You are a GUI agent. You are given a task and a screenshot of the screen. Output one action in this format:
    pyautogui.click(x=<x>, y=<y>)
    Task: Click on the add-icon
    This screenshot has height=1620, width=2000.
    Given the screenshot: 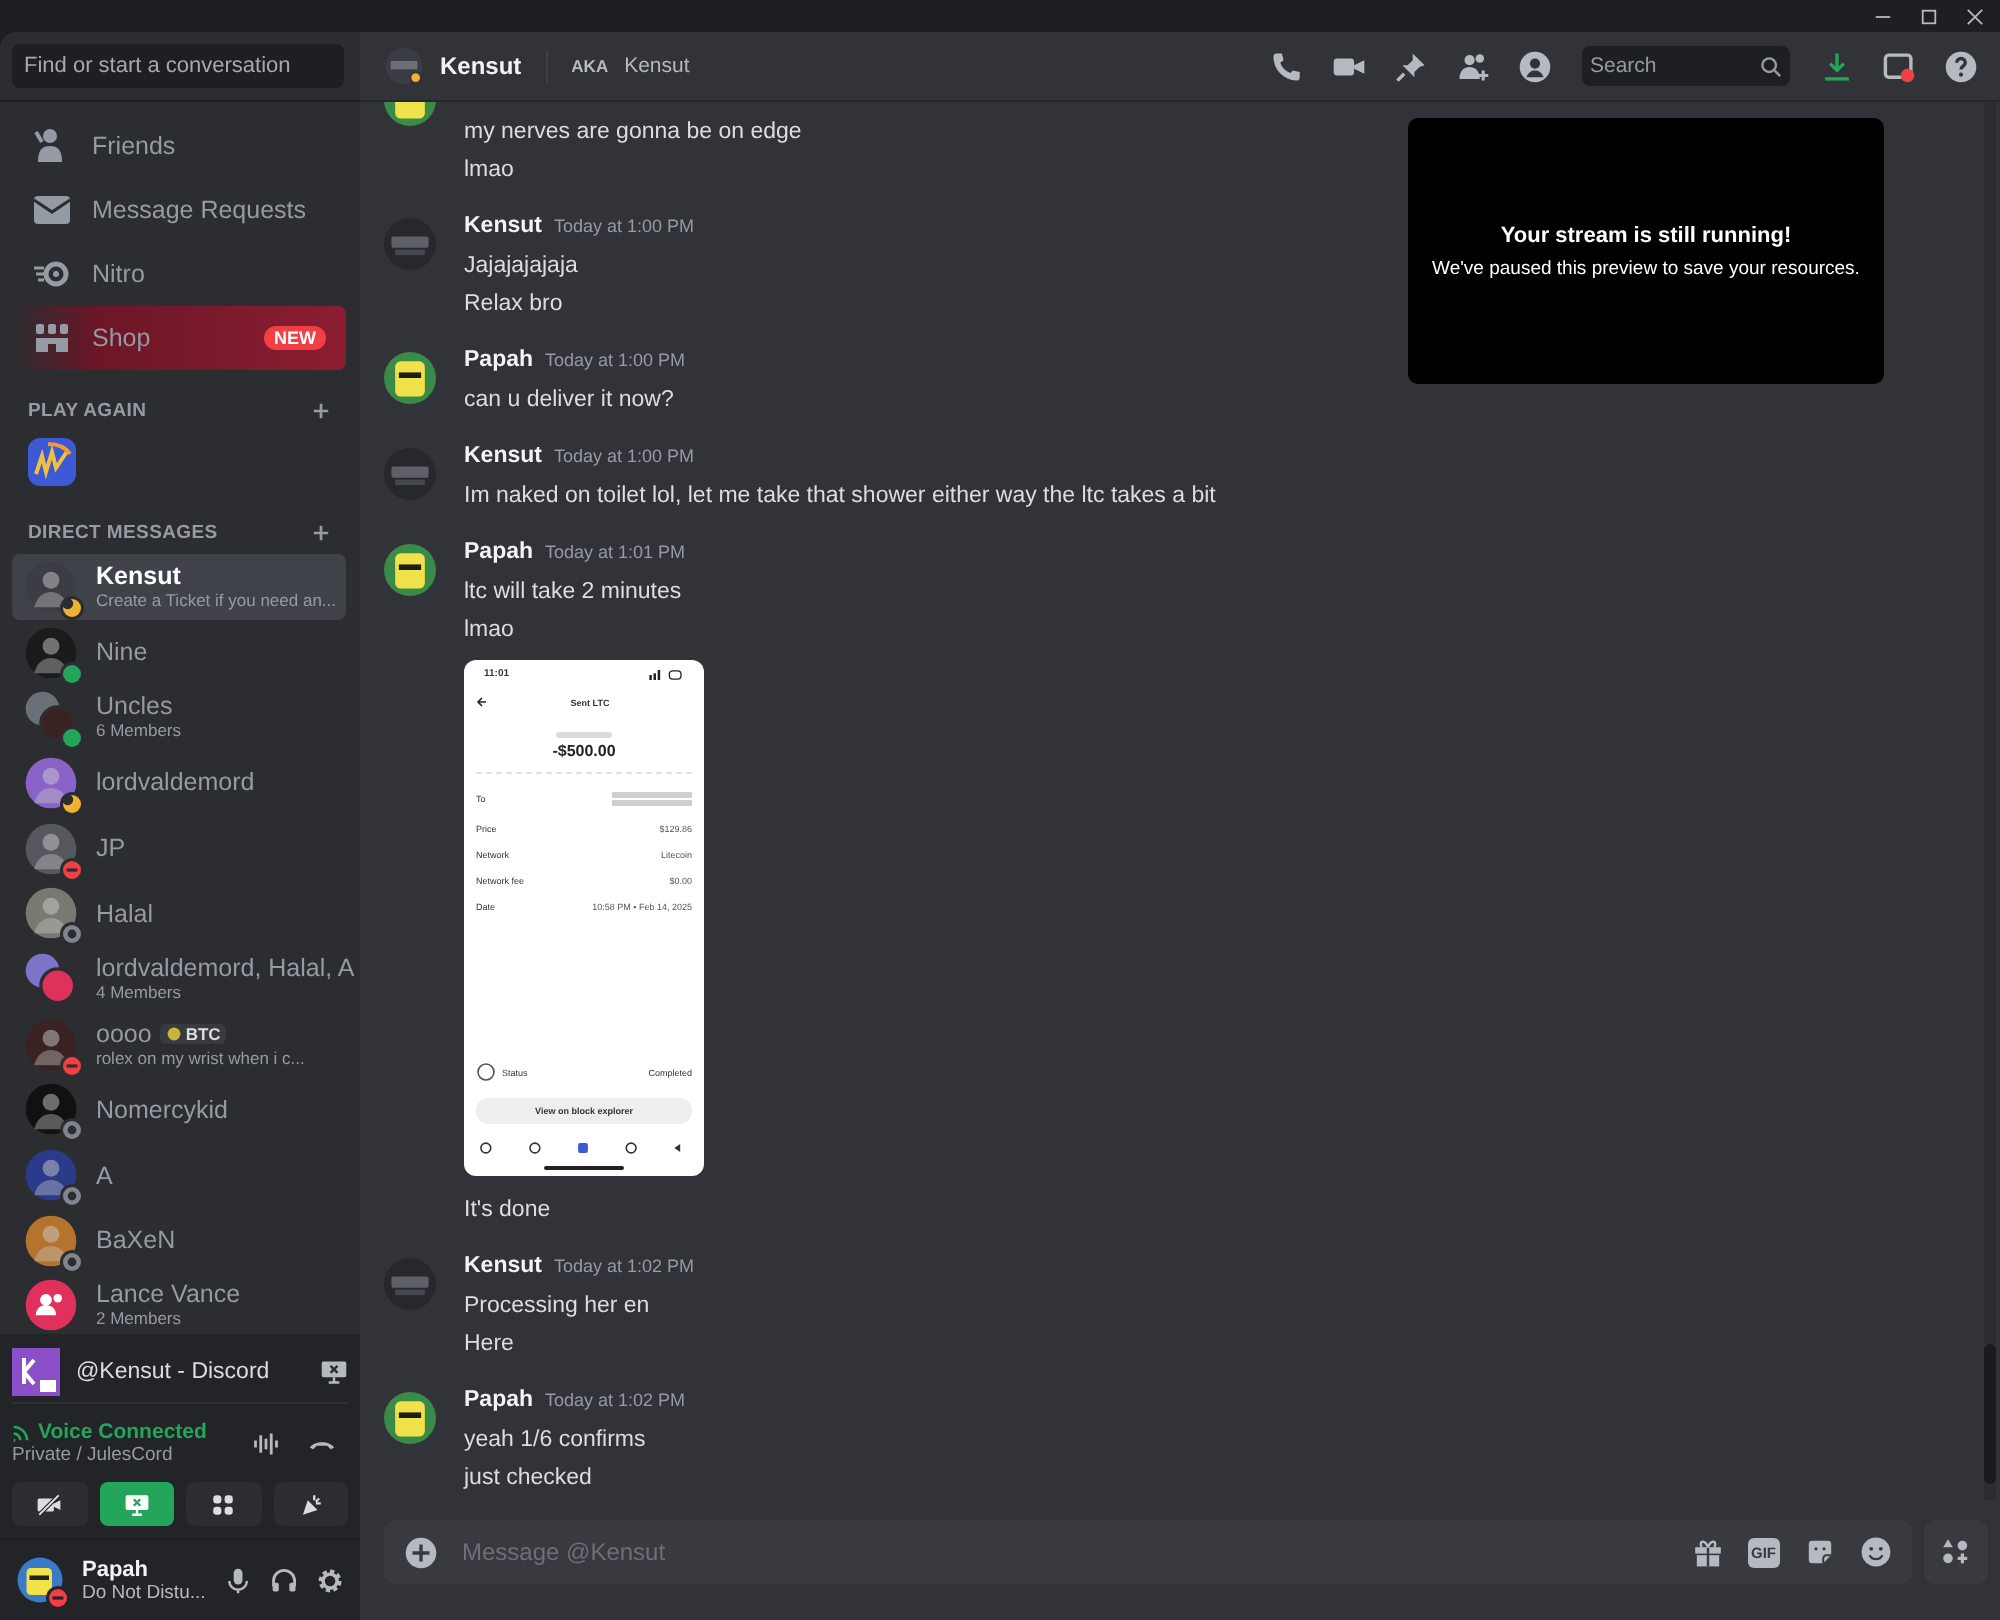 What is the action you would take?
    pyautogui.click(x=421, y=1552)
    